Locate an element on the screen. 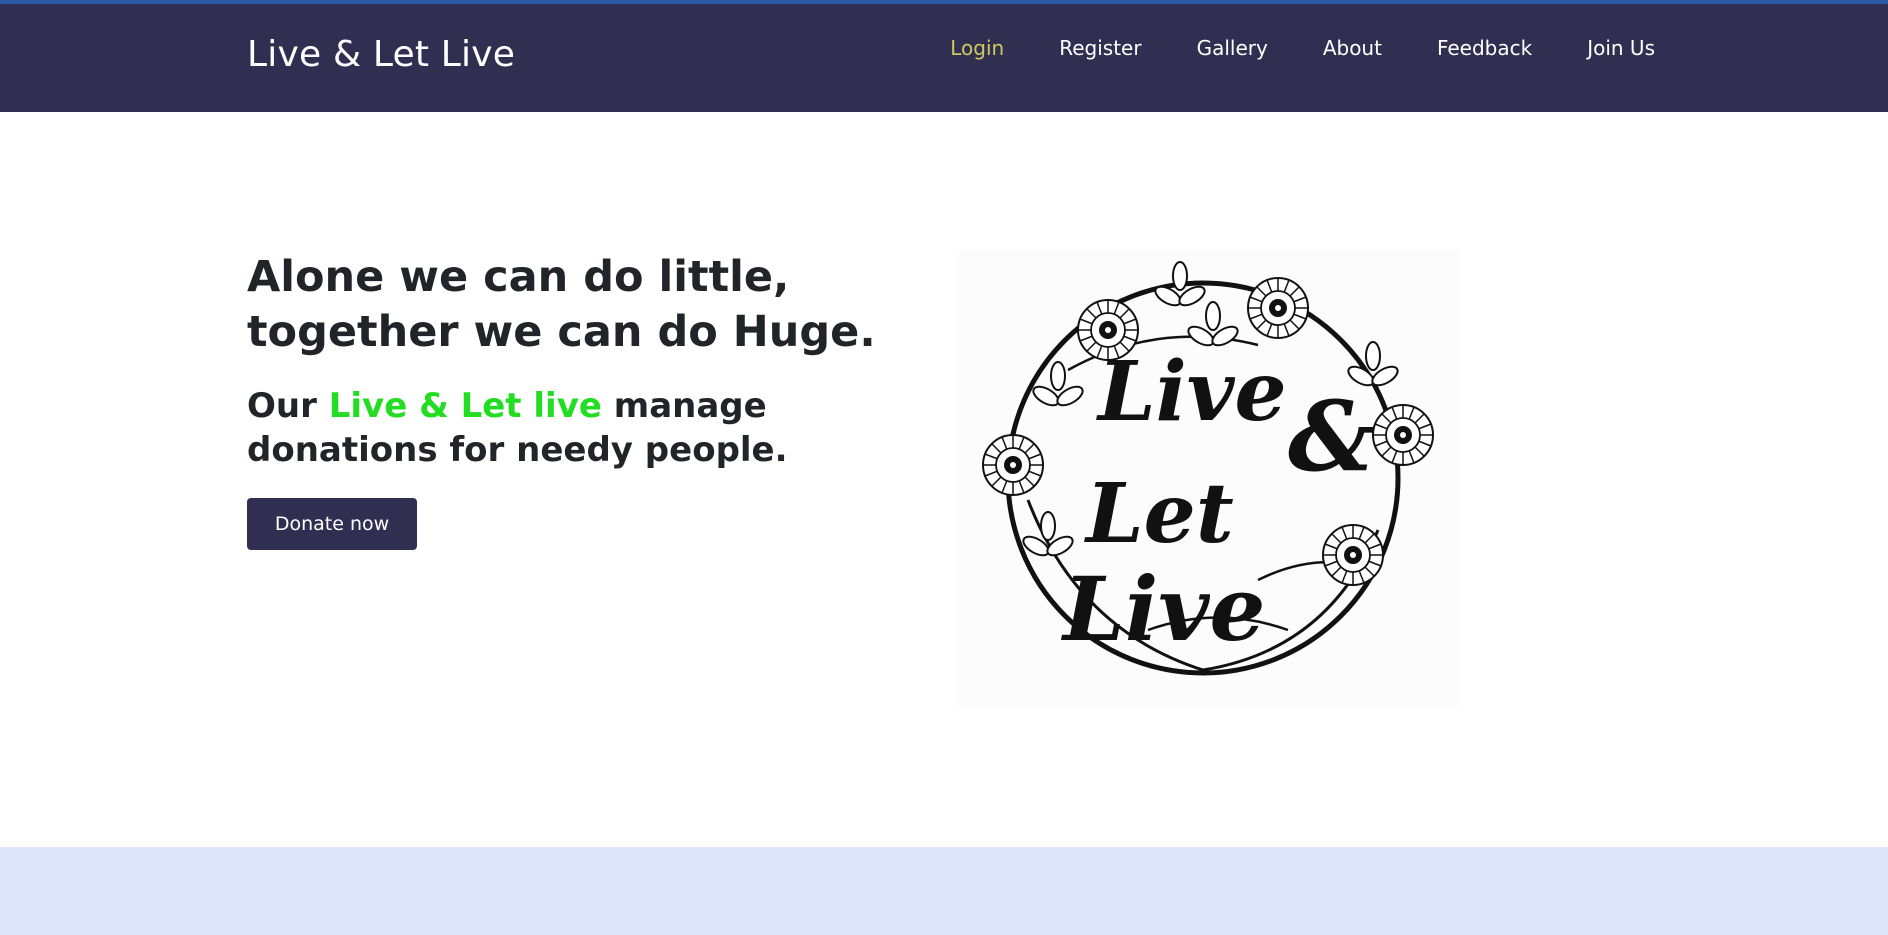 This screenshot has height=935, width=1888. donate-now-button: Donate now is located at coordinates (332, 524).